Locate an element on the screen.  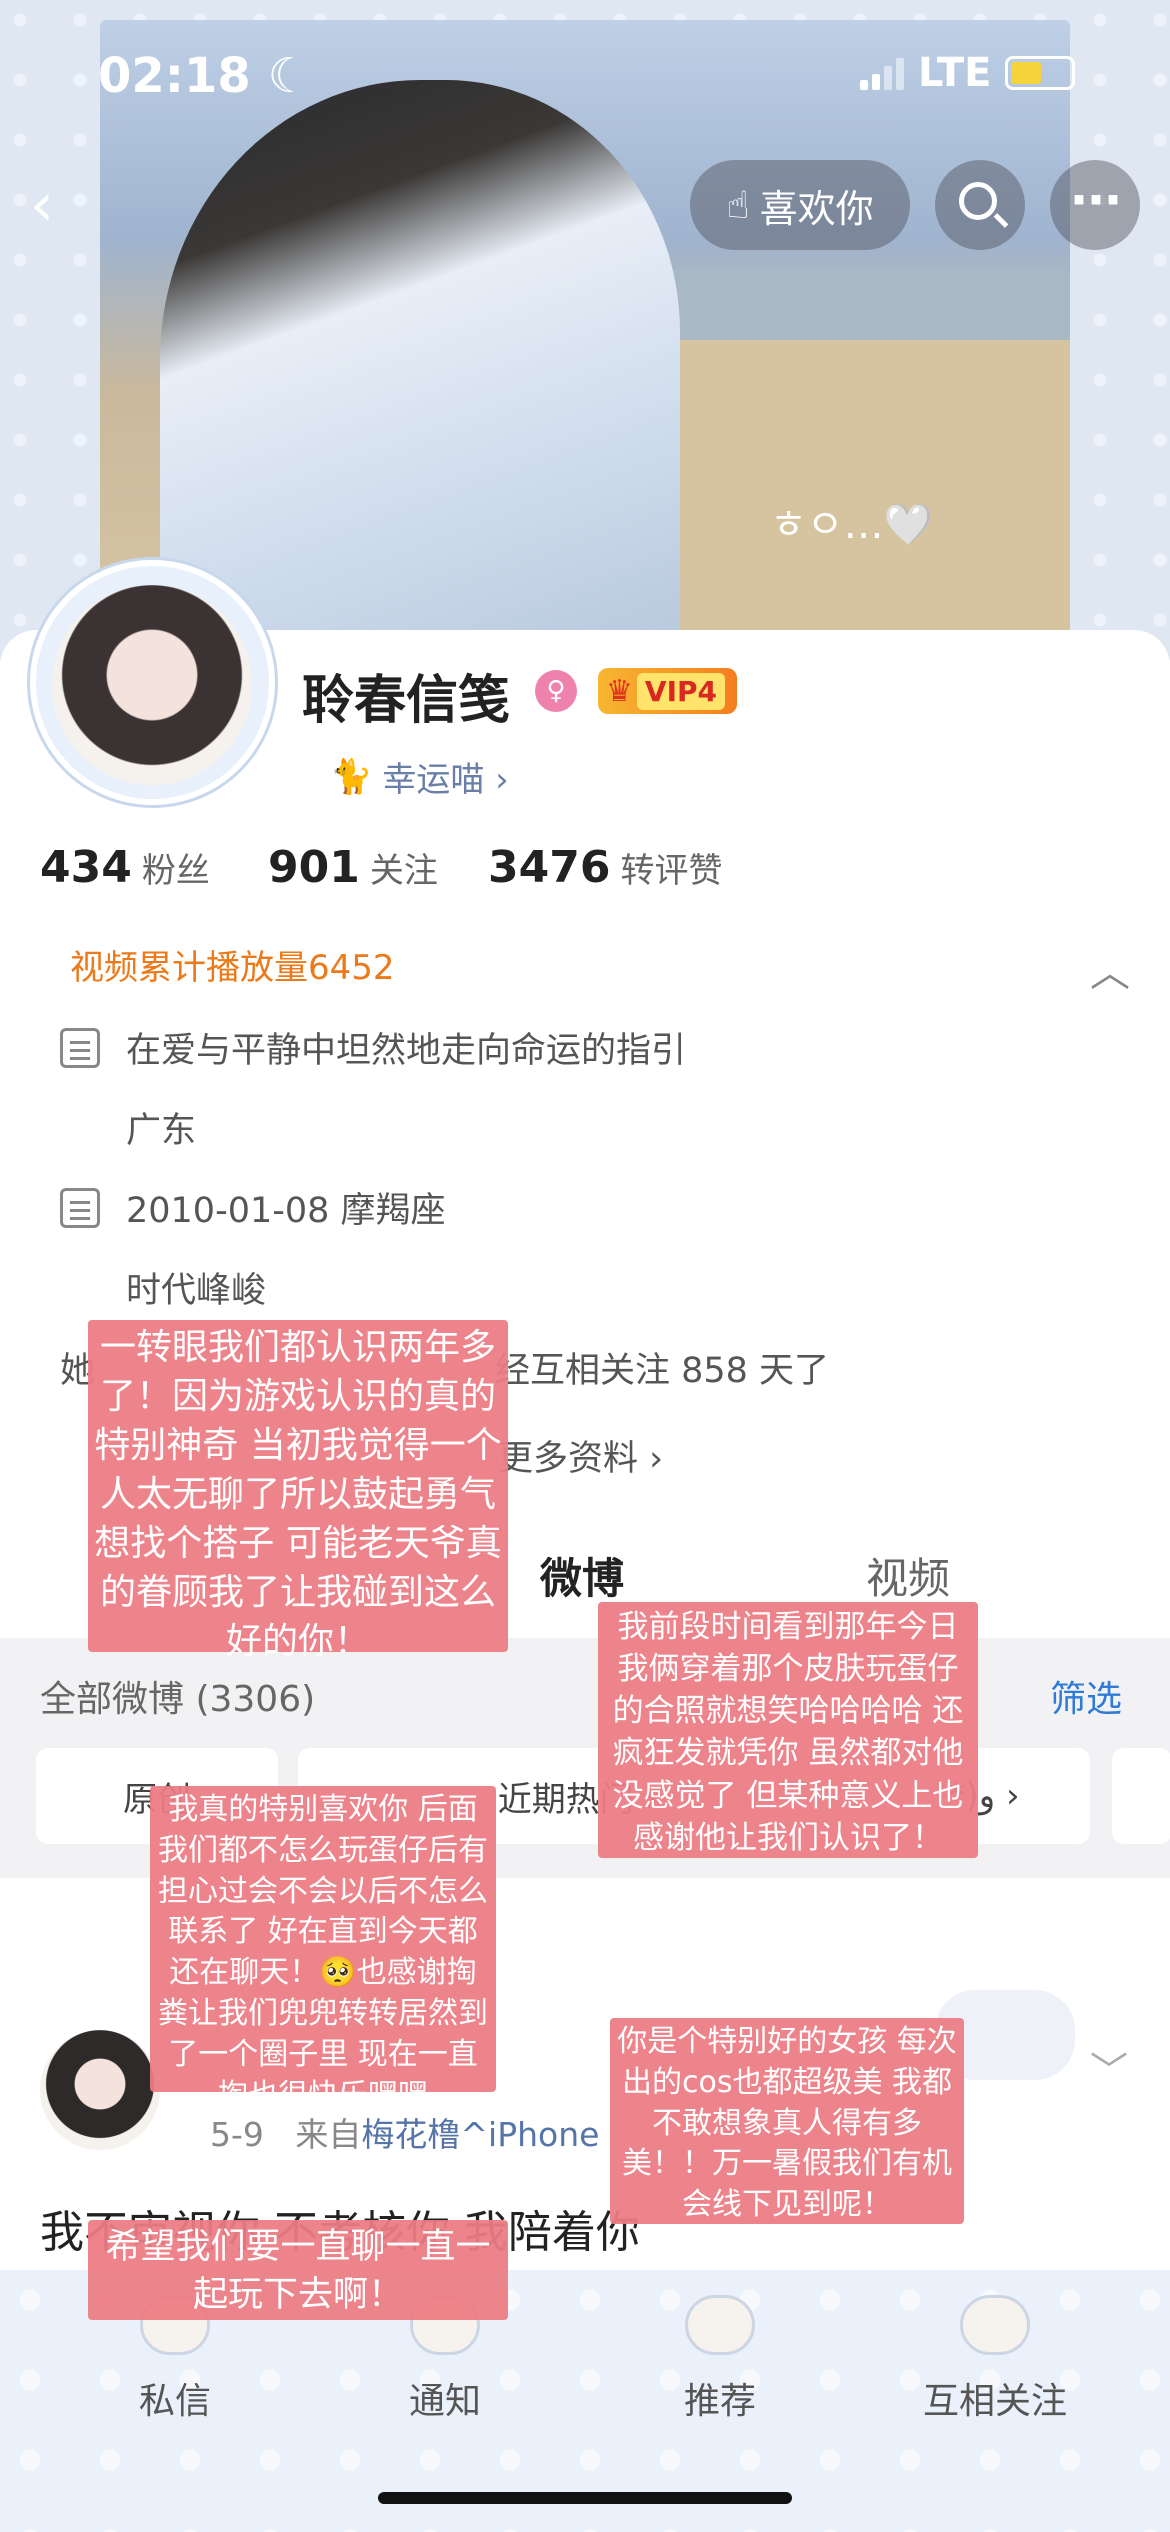
birthday-text: 2010-01-08 摩羯座 is located at coordinates (286, 1211).